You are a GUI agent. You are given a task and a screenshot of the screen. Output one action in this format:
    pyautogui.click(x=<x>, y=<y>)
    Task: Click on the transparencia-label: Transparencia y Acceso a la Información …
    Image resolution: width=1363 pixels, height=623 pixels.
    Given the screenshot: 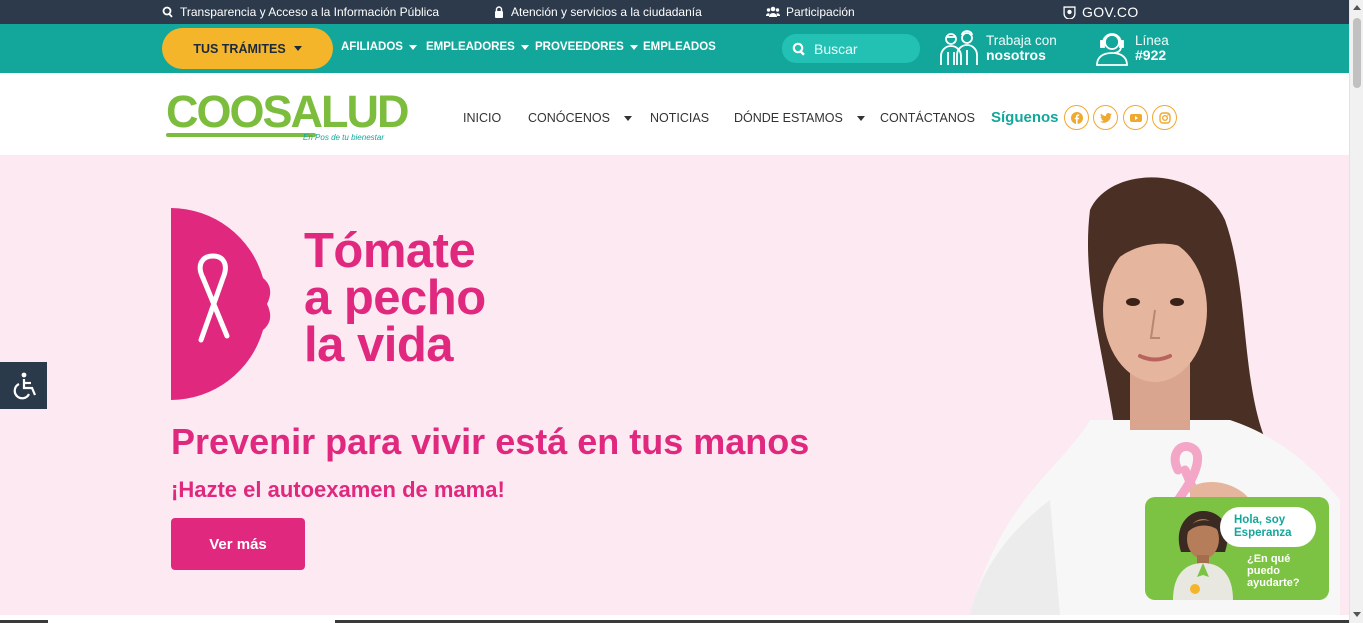 What is the action you would take?
    pyautogui.click(x=310, y=12)
    